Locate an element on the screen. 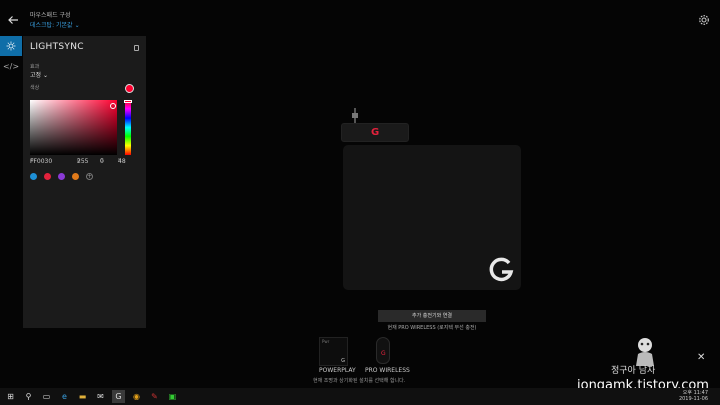 The height and width of the screenshot is (405, 720). device-label-powerplay: POWERPLAY is located at coordinates (337, 370).